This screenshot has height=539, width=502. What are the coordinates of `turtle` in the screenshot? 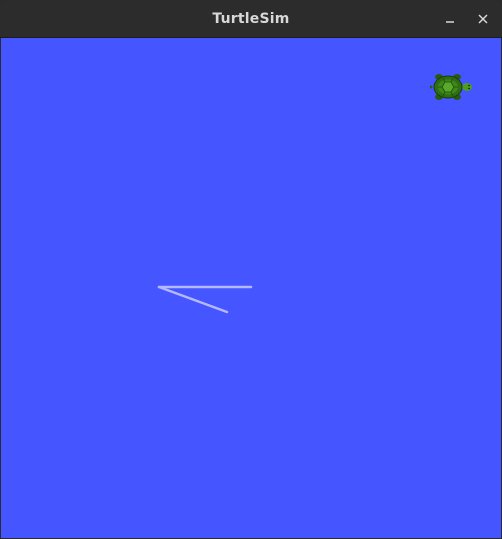 It's located at (452, 87).